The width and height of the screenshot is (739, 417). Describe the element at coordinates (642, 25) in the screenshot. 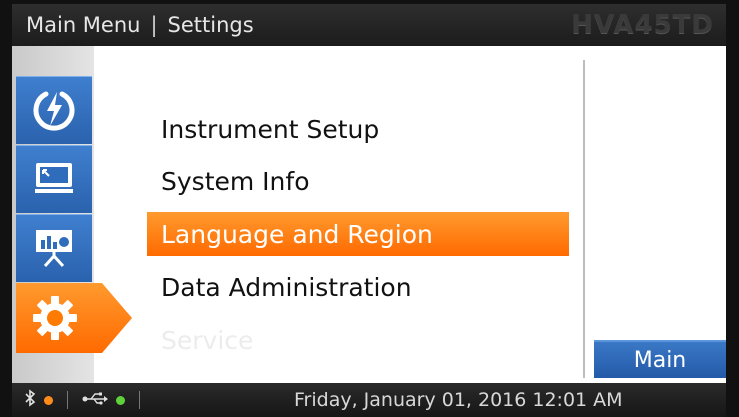

I see `model-name: HVA45TD` at that location.